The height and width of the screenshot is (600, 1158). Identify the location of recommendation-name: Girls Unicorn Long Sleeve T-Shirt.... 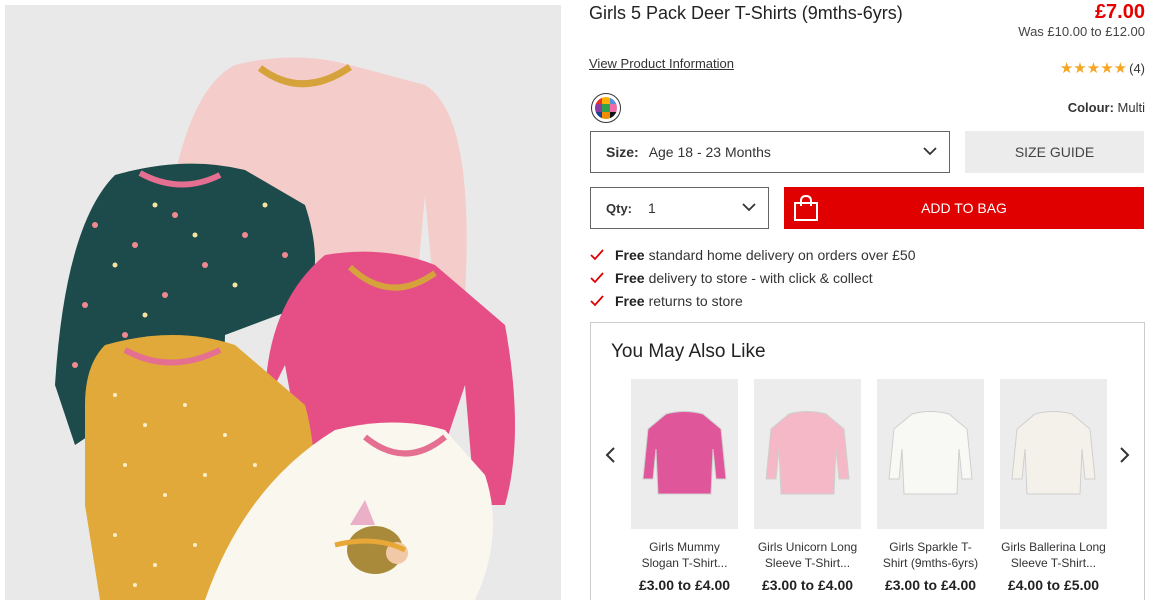
(807, 555).